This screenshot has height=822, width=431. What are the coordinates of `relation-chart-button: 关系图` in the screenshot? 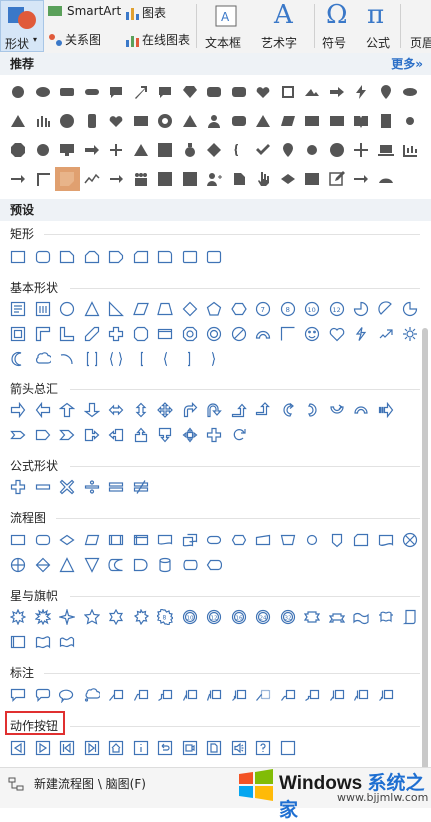 It's located at (74, 39).